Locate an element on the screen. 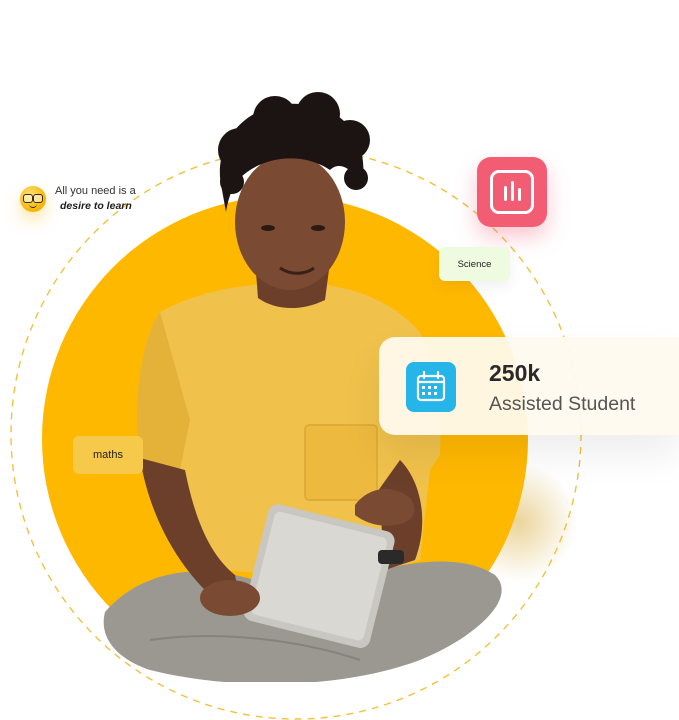  calendar-icon is located at coordinates (431, 387).